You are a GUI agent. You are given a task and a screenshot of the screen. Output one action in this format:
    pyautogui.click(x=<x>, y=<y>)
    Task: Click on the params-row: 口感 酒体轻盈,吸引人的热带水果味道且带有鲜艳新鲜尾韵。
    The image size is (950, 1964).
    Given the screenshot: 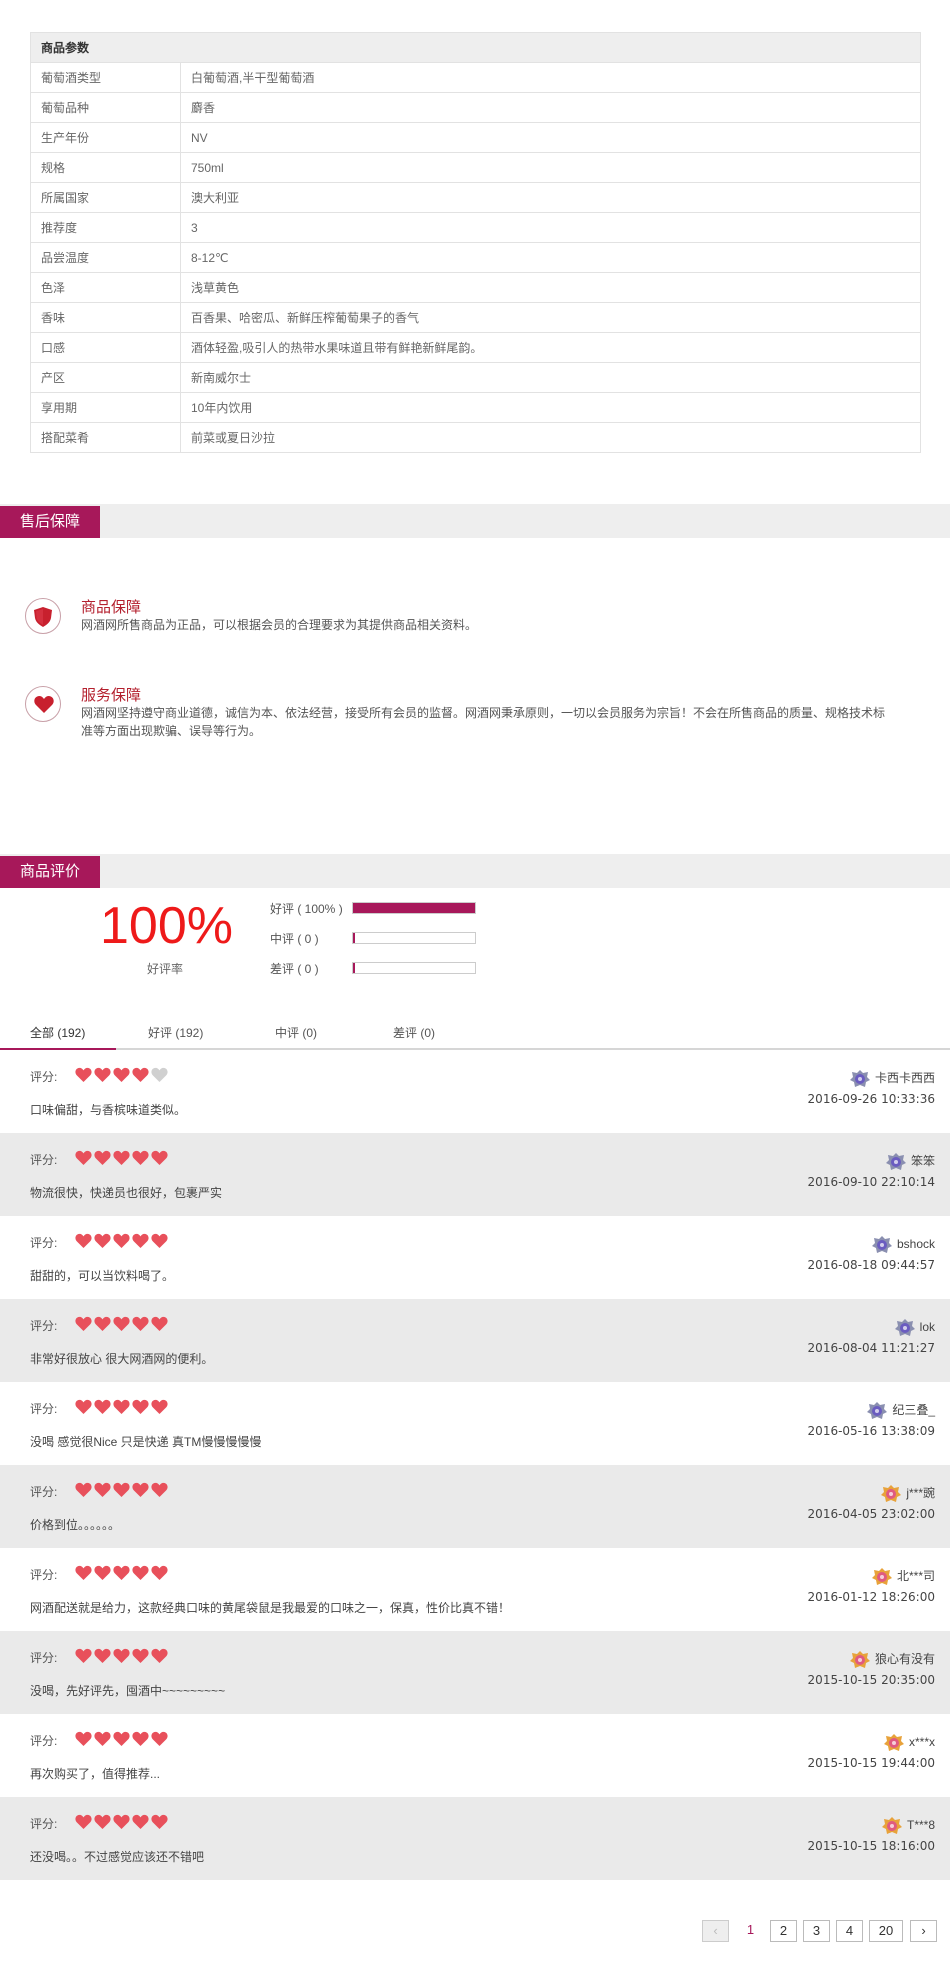 What is the action you would take?
    pyautogui.click(x=475, y=347)
    